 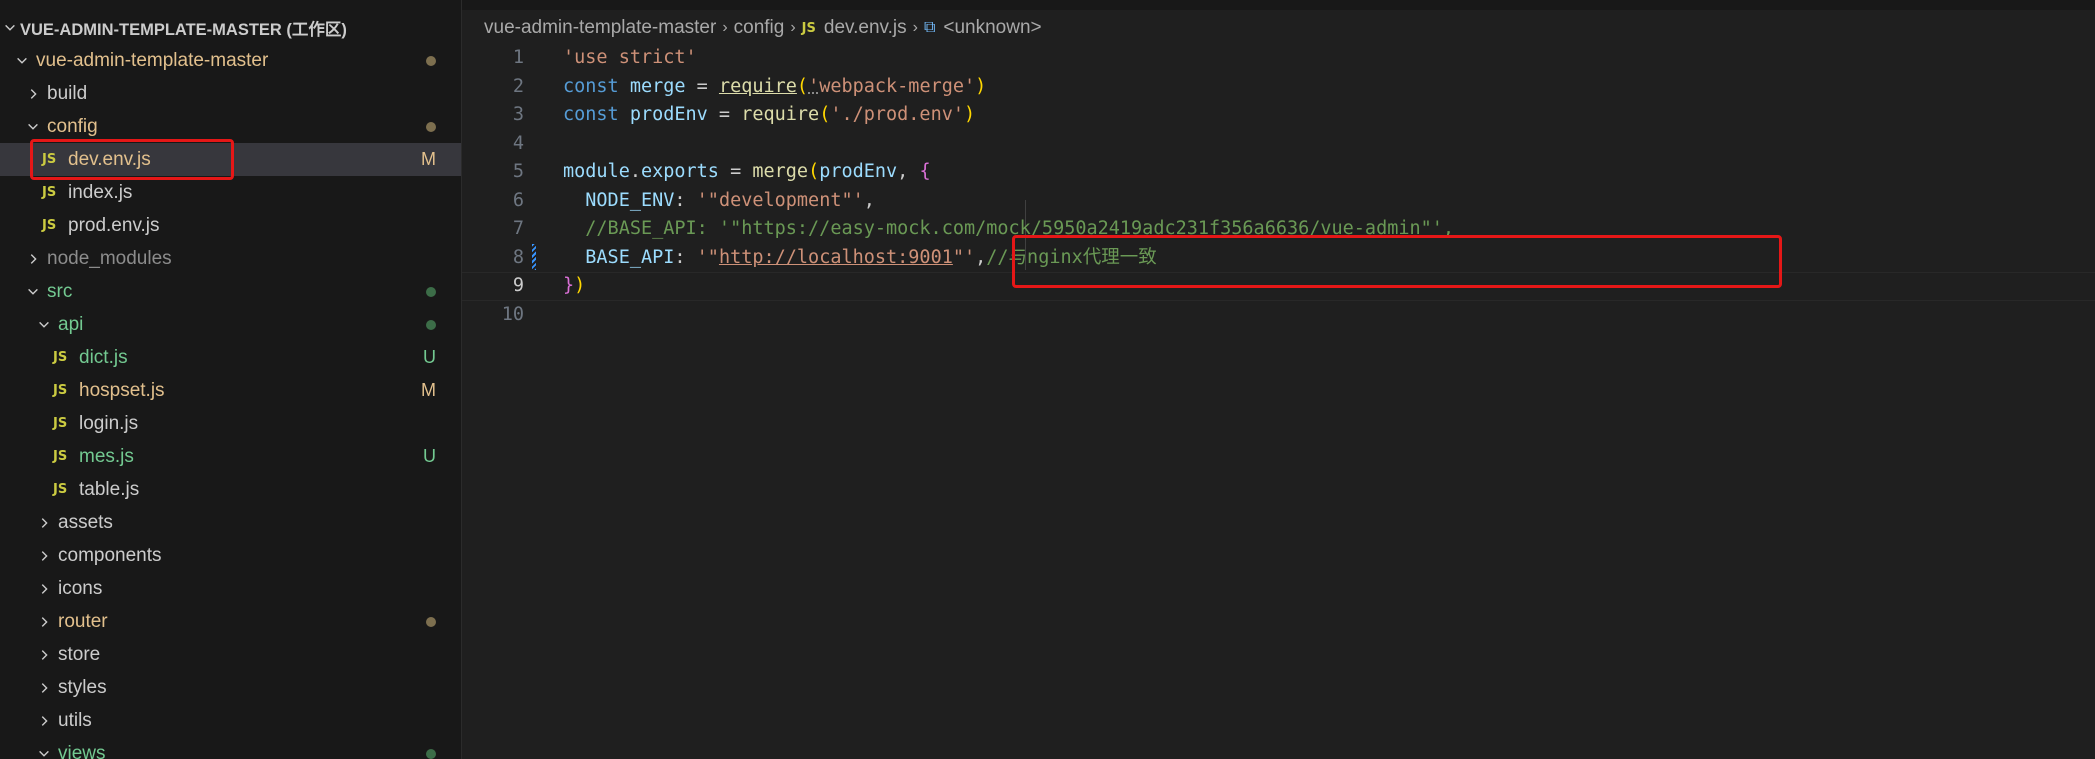 What do you see at coordinates (865, 28) in the screenshot?
I see `breadcrumb-item-file: dev.env.js` at bounding box center [865, 28].